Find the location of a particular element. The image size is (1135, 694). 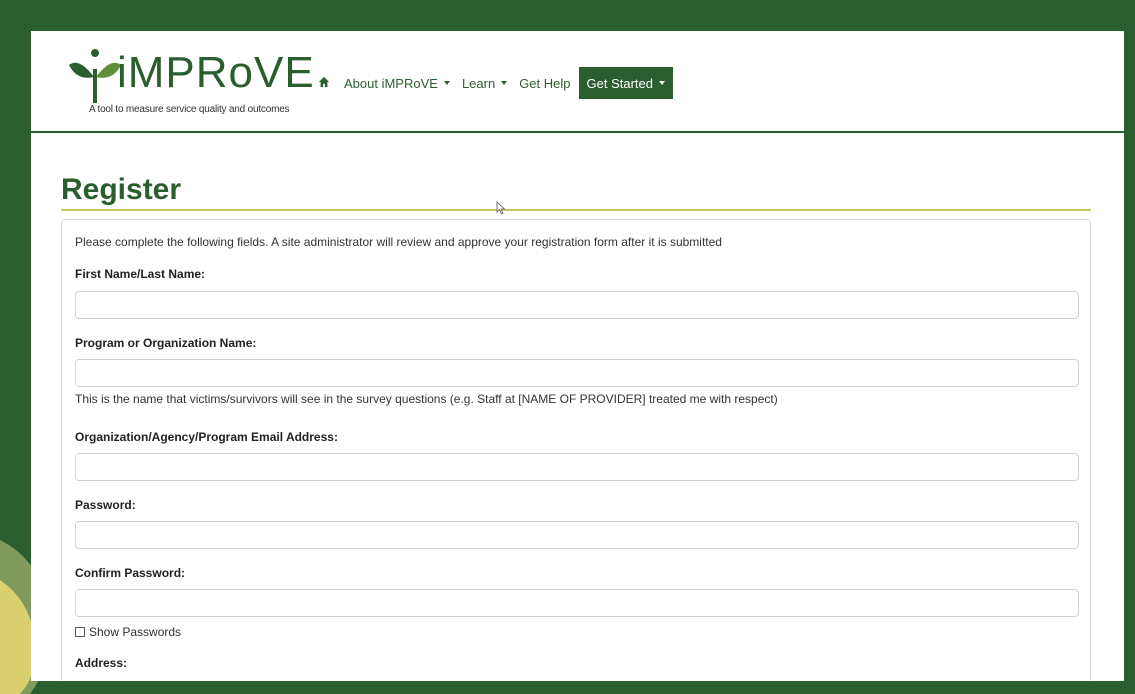

name-input is located at coordinates (577, 305).